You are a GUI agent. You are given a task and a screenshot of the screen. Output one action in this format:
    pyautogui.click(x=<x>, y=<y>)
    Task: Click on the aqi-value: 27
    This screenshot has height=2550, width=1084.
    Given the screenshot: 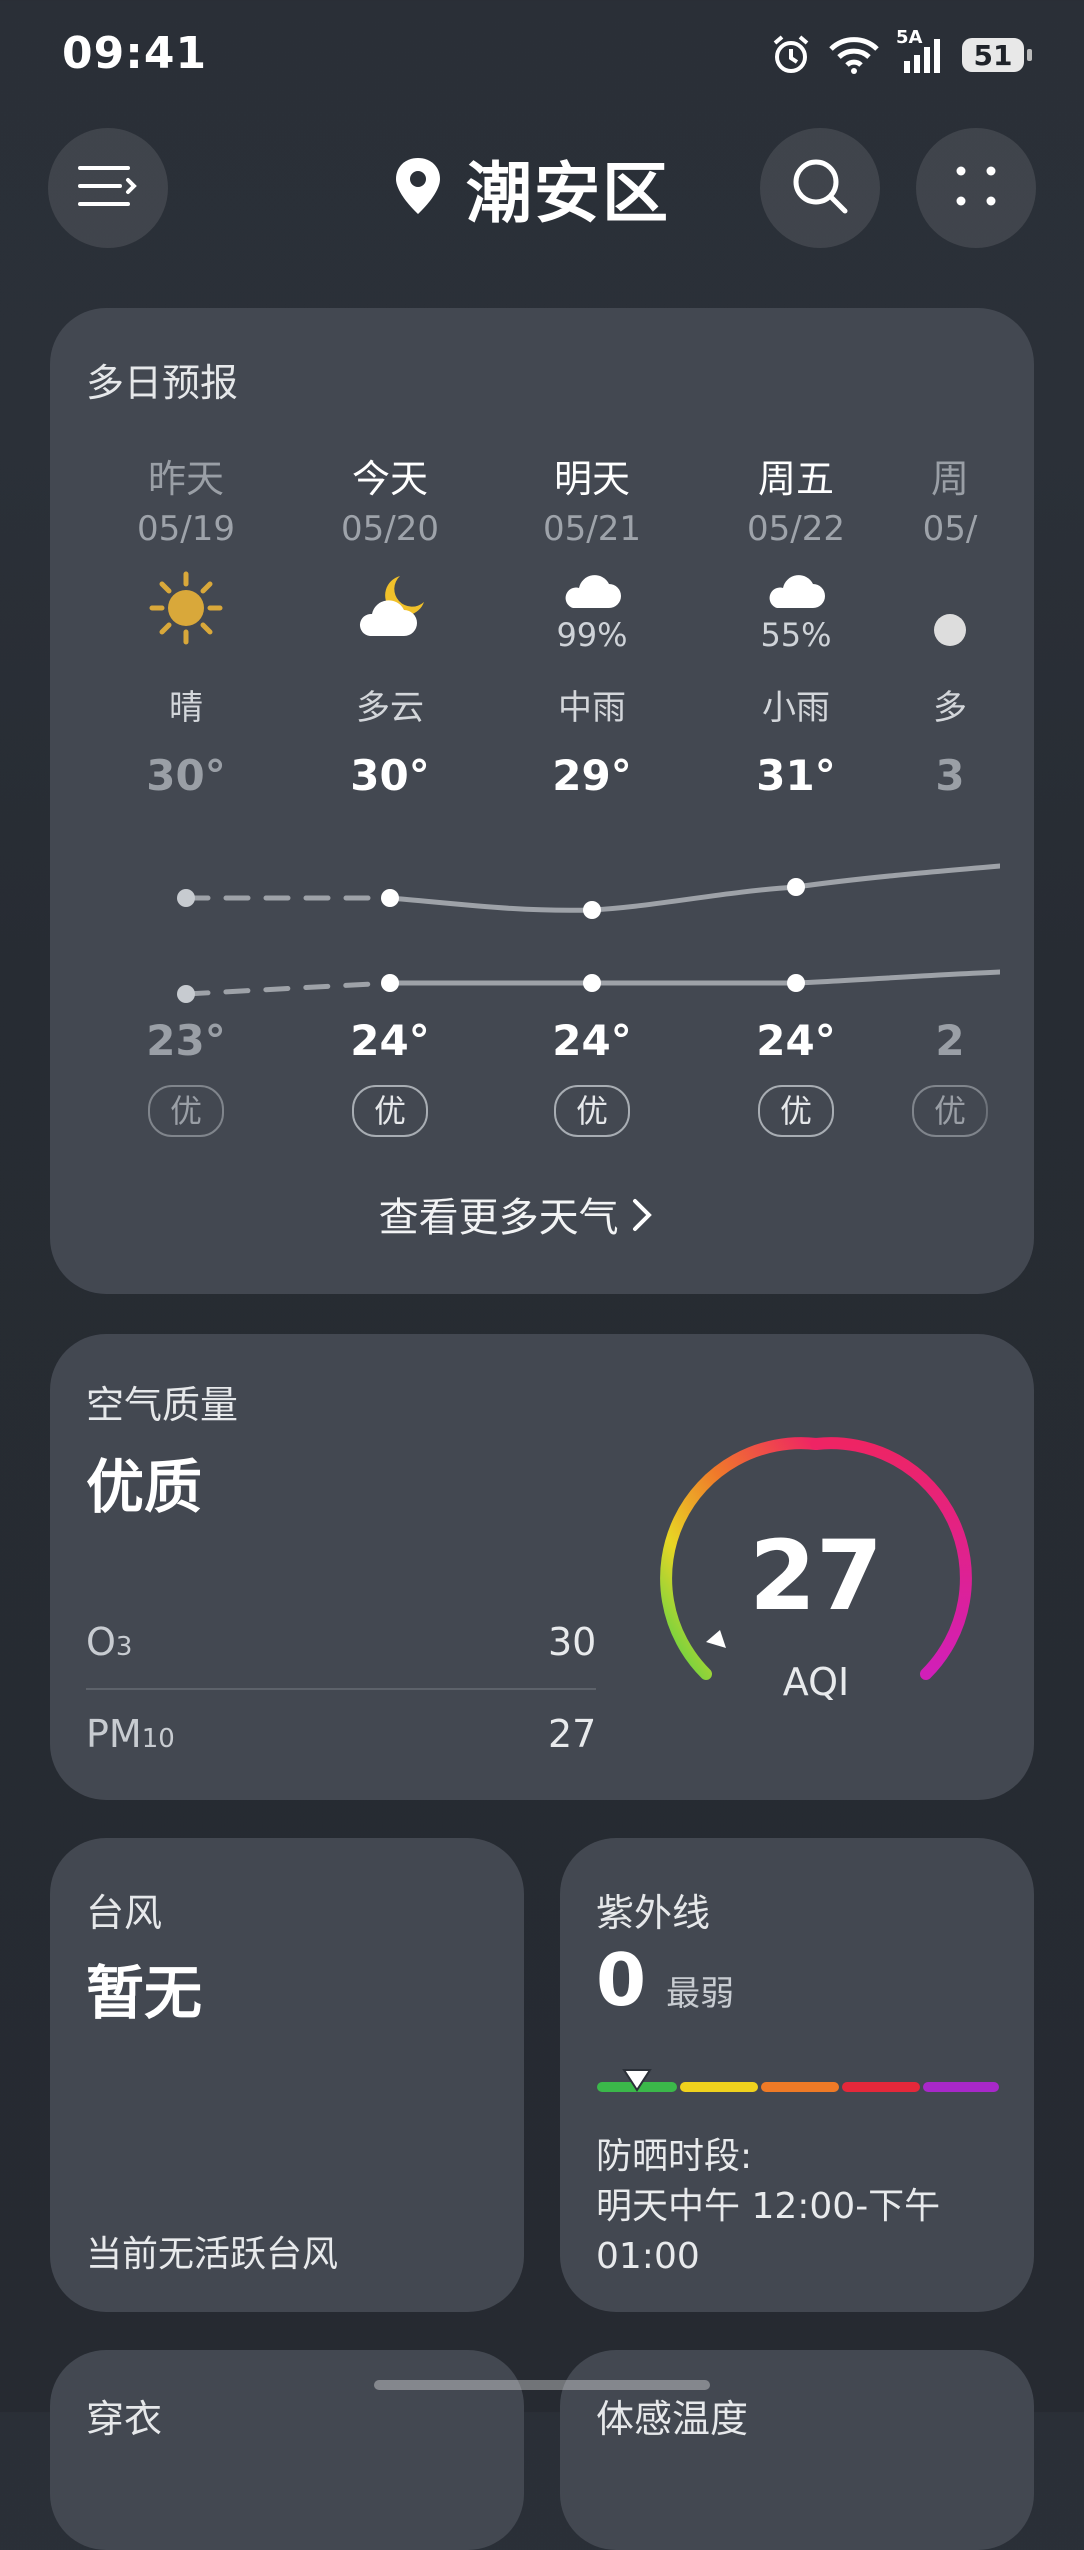 What is the action you would take?
    pyautogui.click(x=816, y=1576)
    